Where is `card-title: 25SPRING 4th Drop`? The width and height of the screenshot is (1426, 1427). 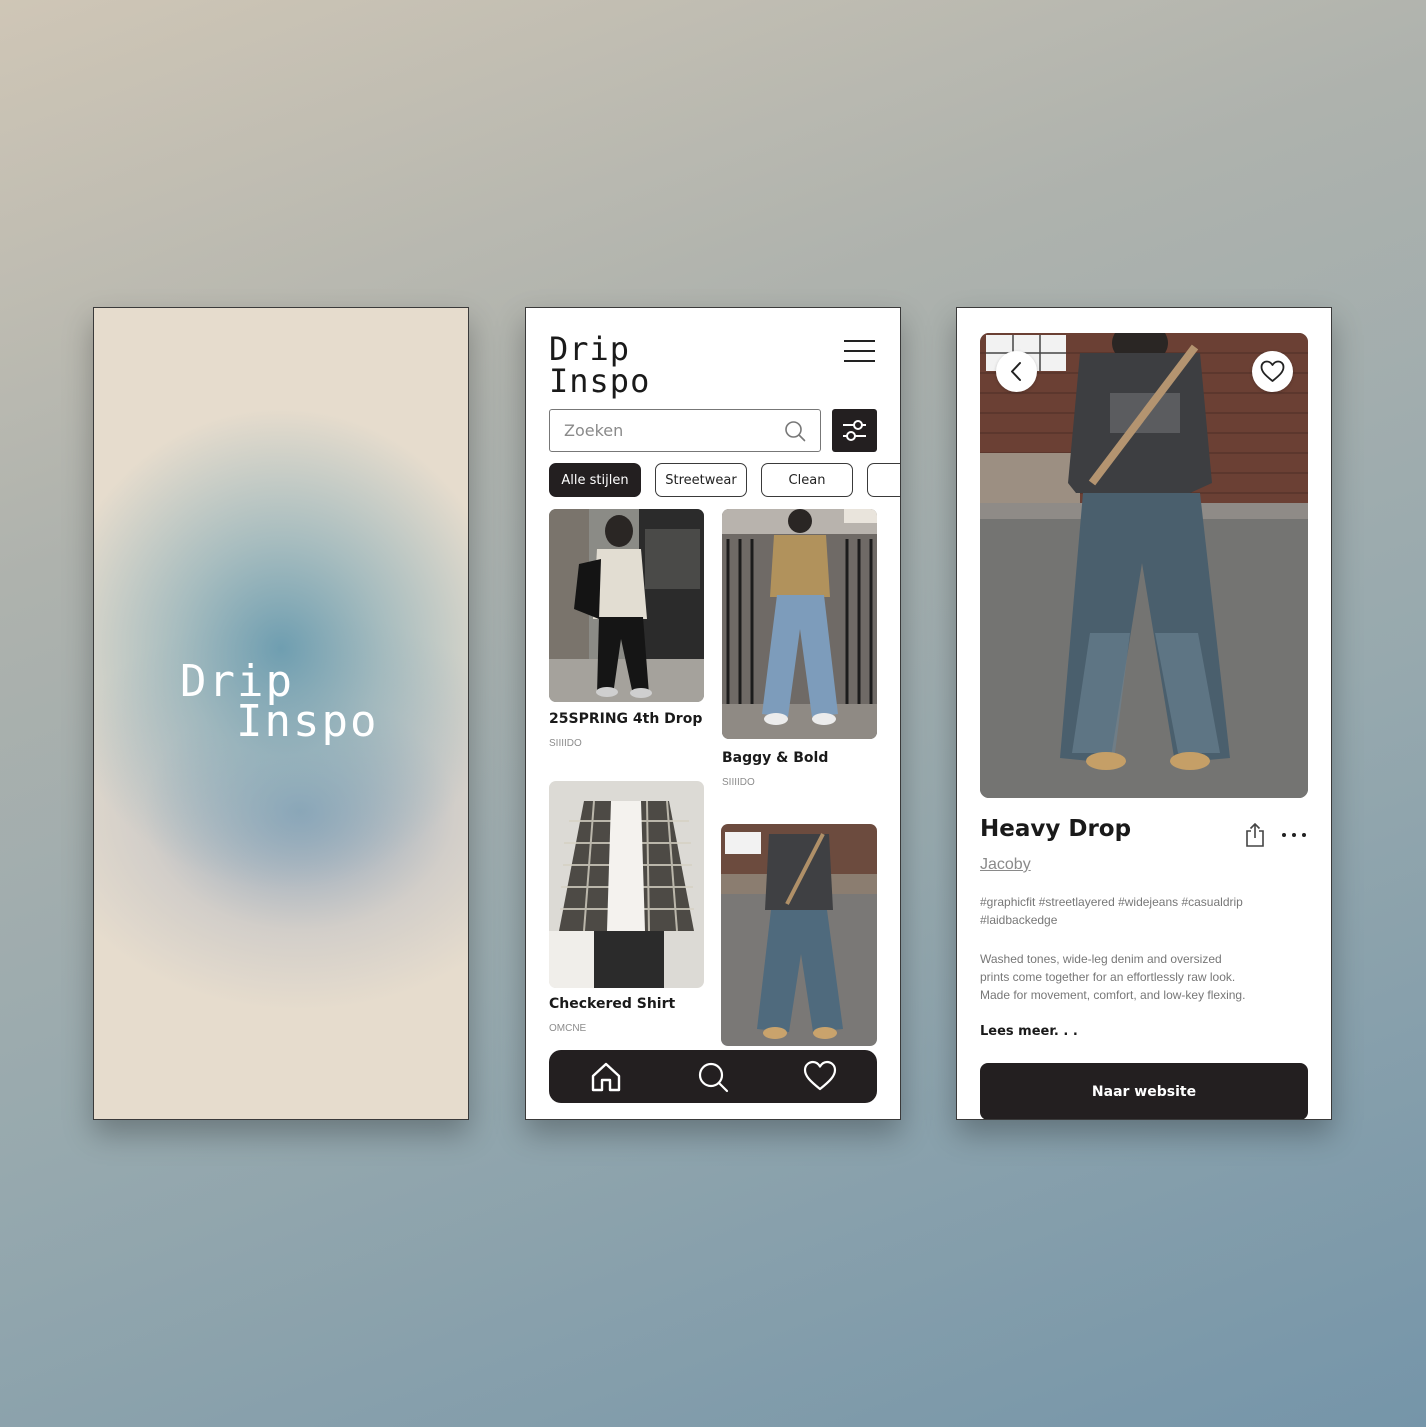 card-title: 25SPRING 4th Drop is located at coordinates (625, 719).